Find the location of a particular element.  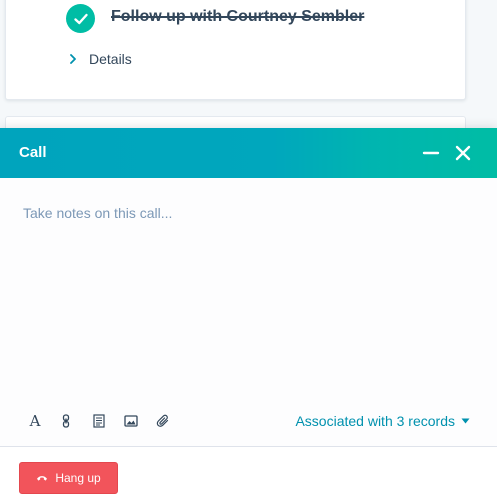

insert-document-button is located at coordinates (99, 421).